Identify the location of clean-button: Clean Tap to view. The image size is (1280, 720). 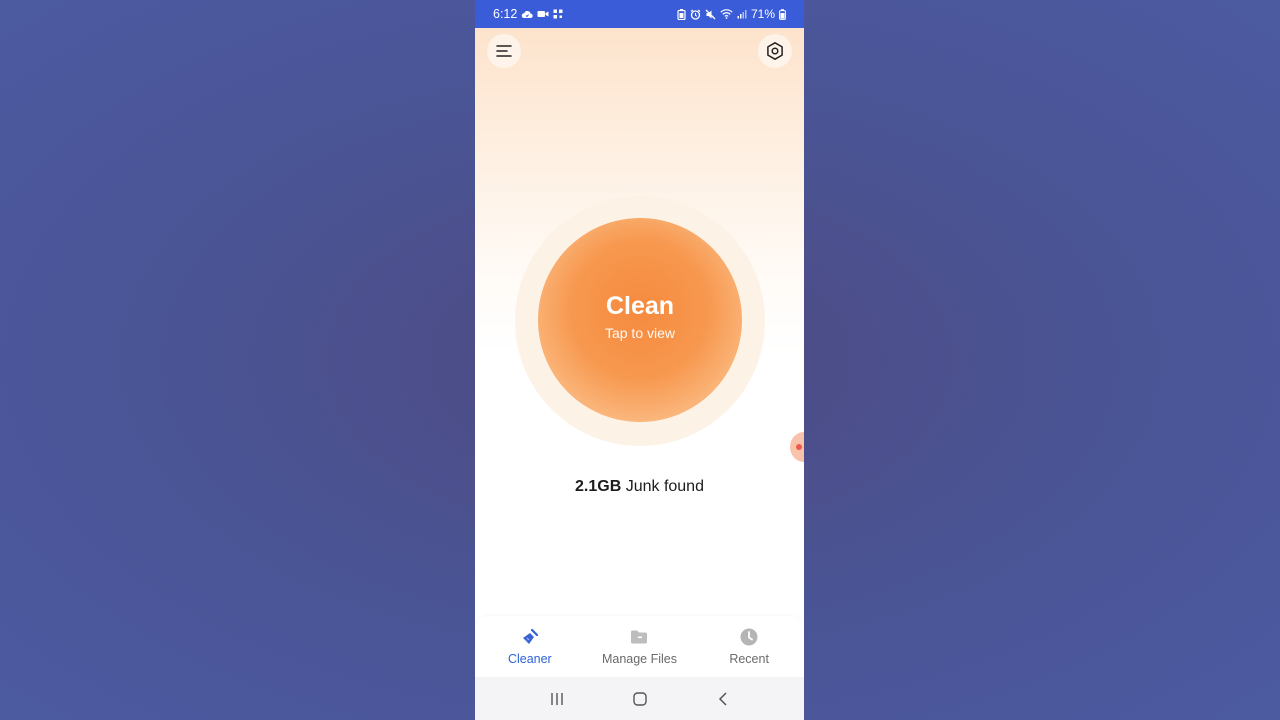
(640, 320).